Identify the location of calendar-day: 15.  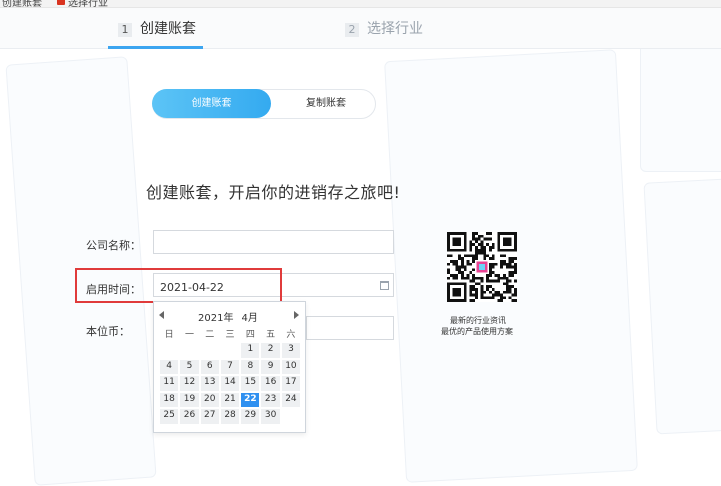
(250, 383).